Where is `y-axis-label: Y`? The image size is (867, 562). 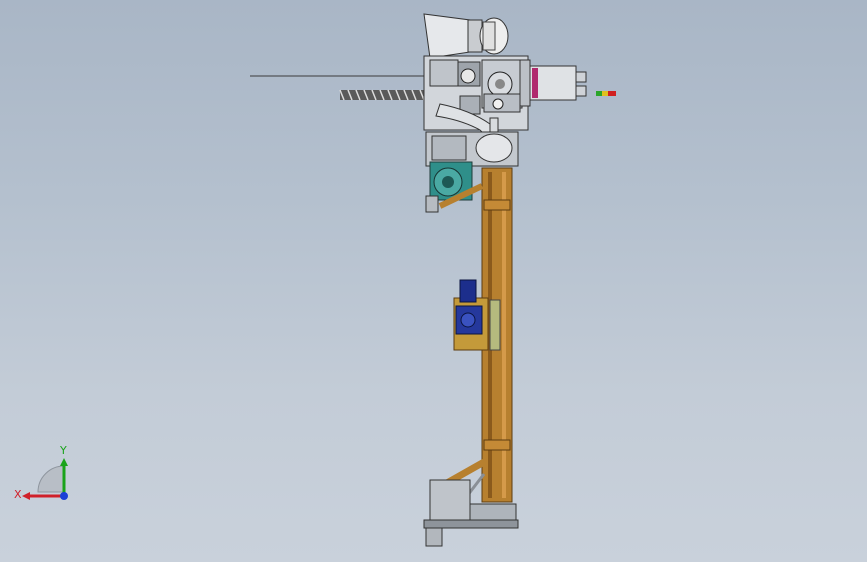 y-axis-label: Y is located at coordinates (63, 450).